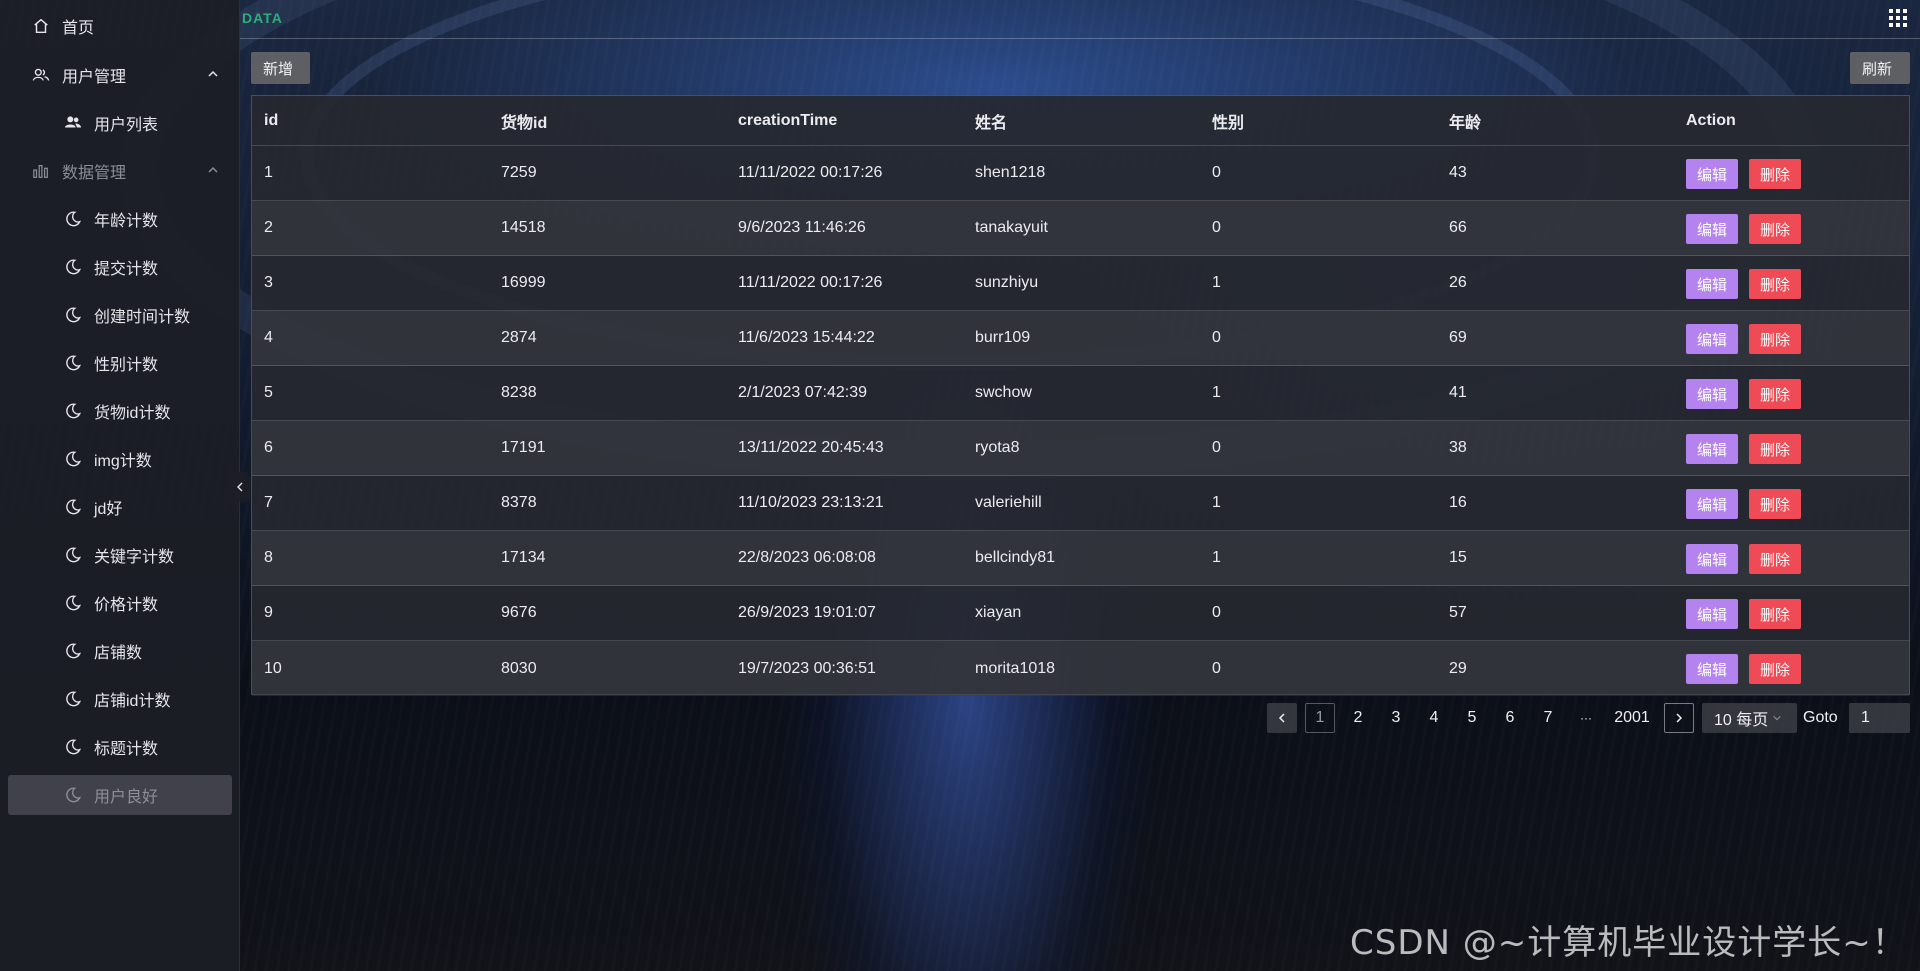  Describe the element at coordinates (1510, 718) in the screenshot. I see `page-button: 6` at that location.